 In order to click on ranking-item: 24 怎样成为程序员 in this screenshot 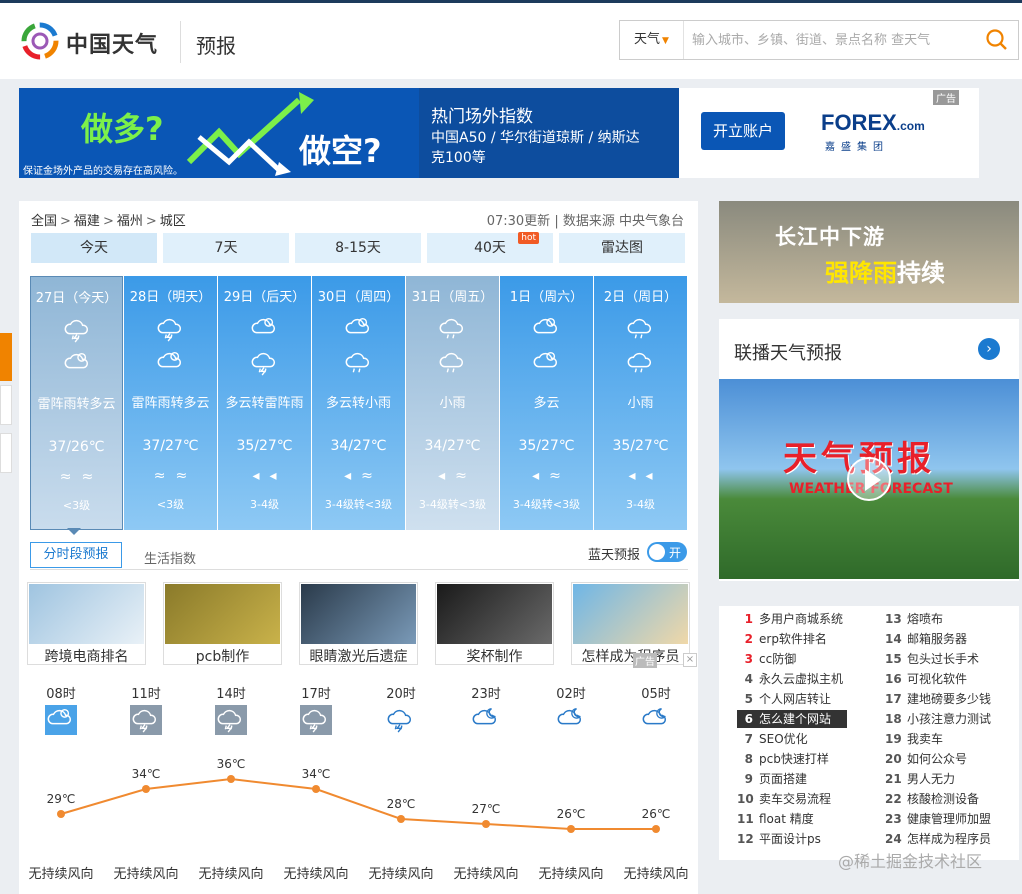, I will do `click(953, 839)`.